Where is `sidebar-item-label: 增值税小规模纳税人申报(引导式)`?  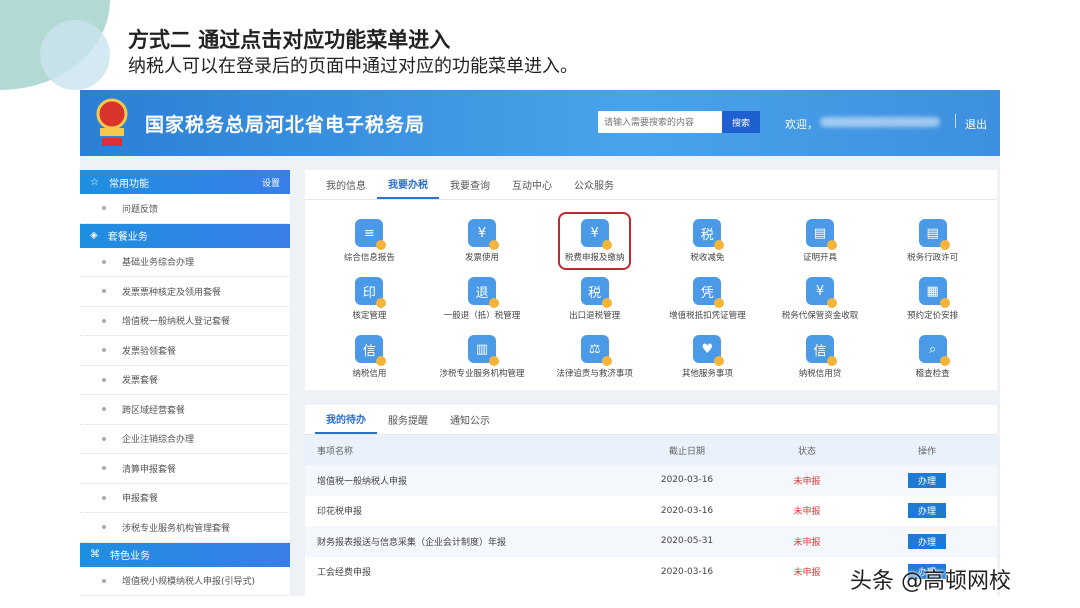 sidebar-item-label: 增值税小规模纳税人申报(引导式) is located at coordinates (189, 582).